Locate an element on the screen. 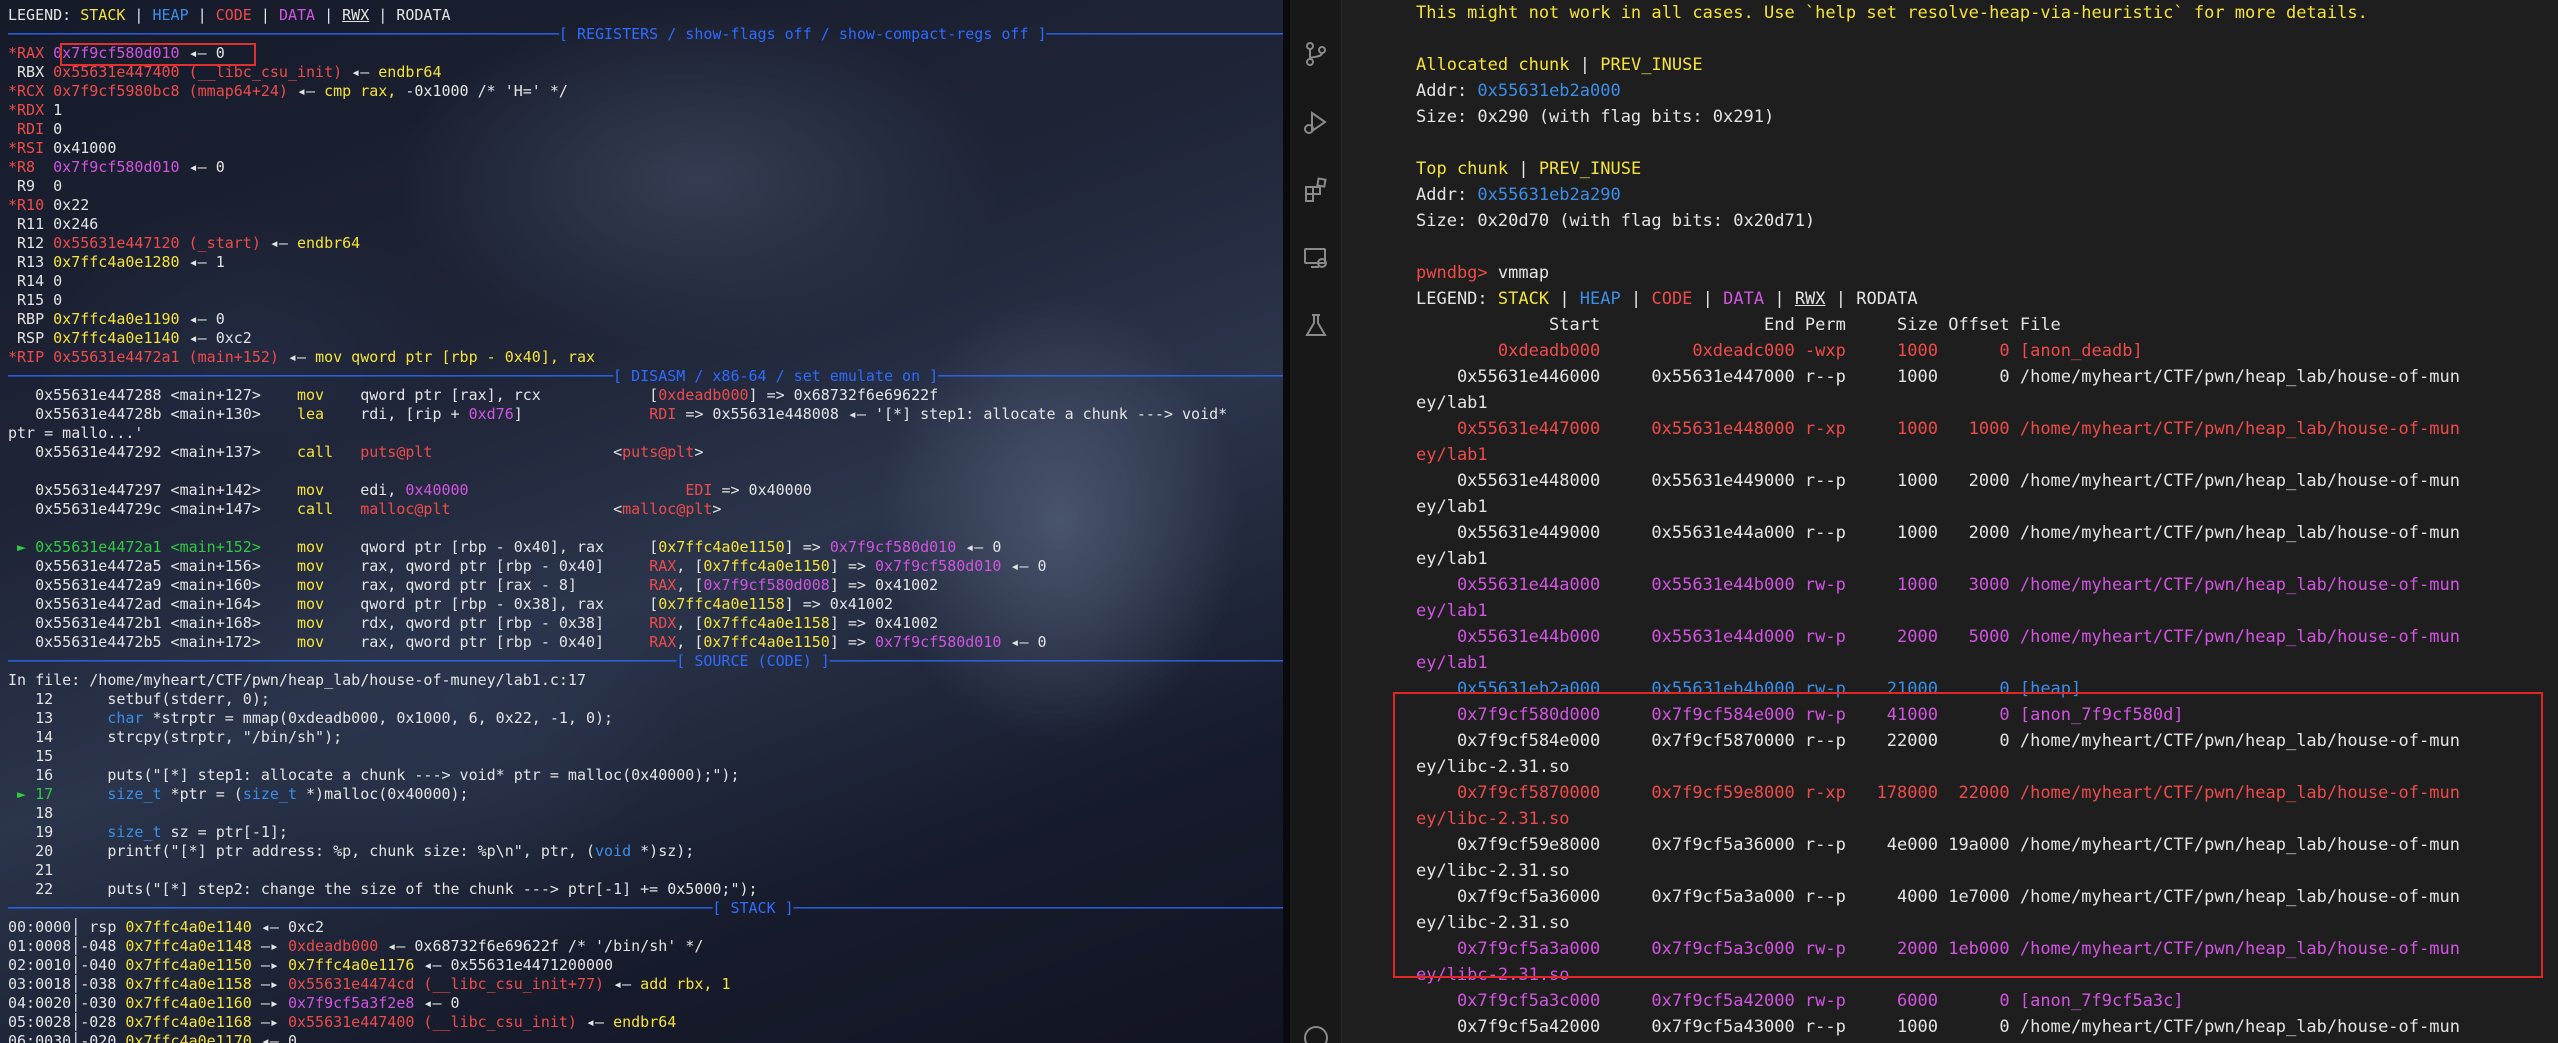 The image size is (2558, 1043). text-segment: PREV_INUSE is located at coordinates (1590, 169).